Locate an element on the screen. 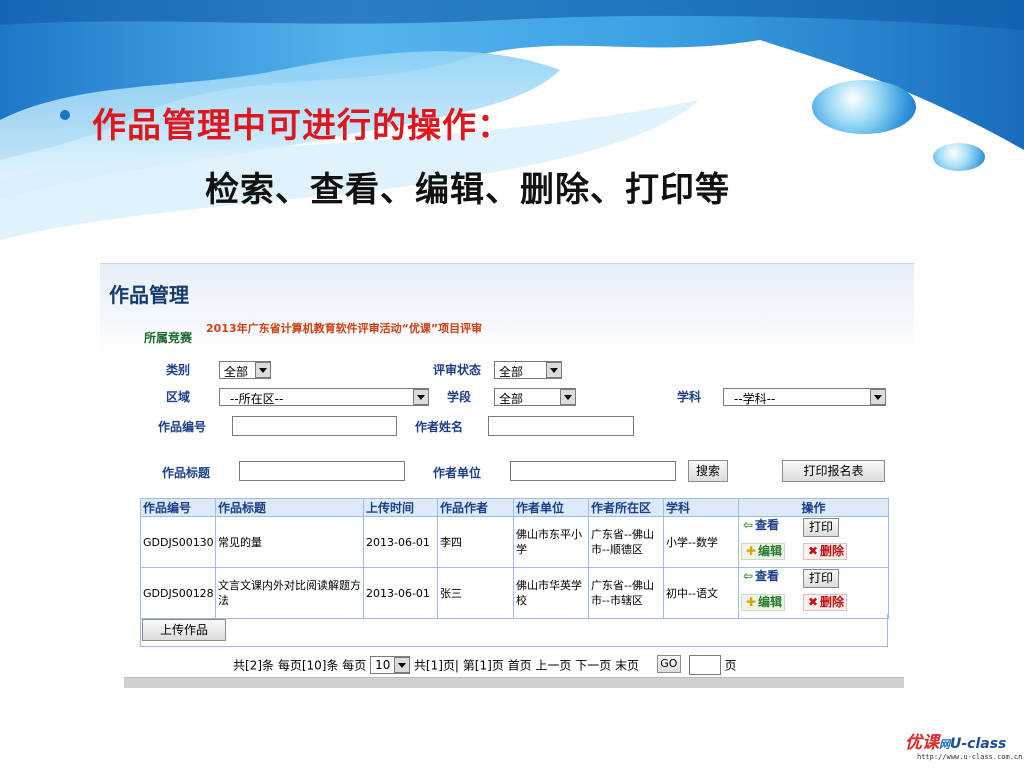 The height and width of the screenshot is (768, 1024). panel-title: 作品管理 is located at coordinates (149, 295).